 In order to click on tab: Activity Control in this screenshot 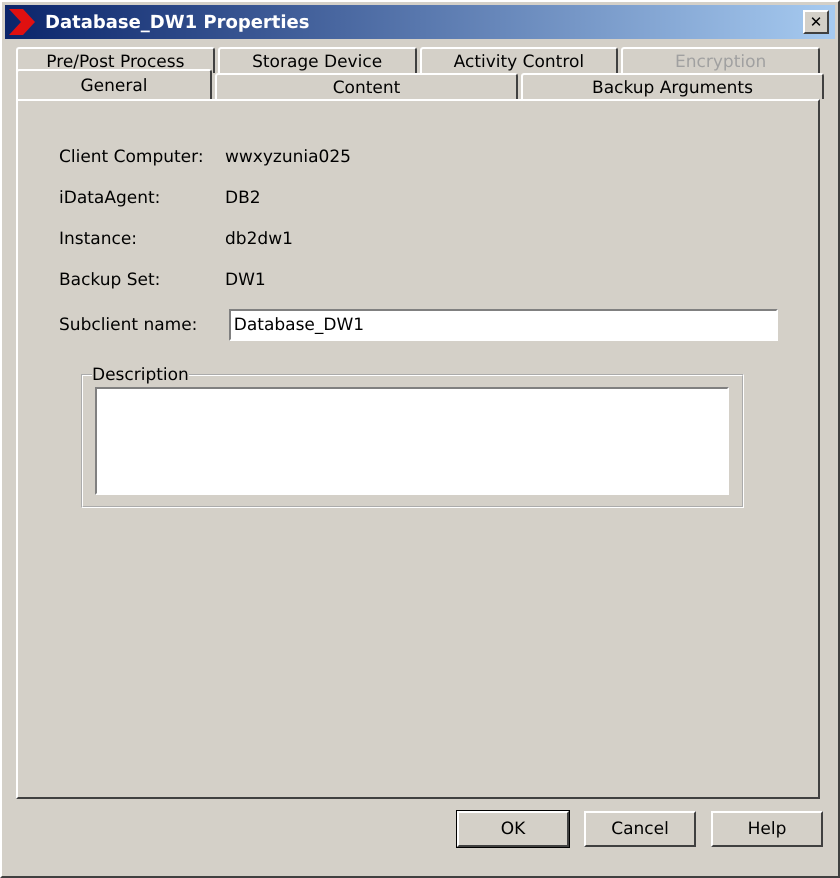, I will do `click(519, 60)`.